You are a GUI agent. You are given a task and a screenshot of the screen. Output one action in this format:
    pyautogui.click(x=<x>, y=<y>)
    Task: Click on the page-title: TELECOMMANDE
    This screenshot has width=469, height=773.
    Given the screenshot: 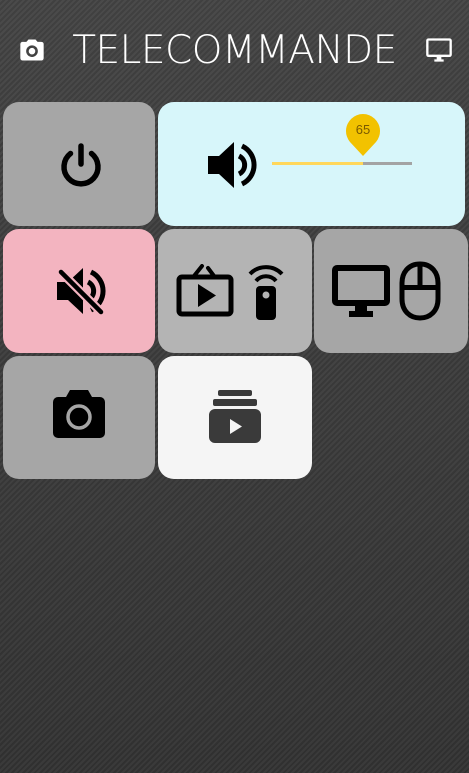 What is the action you would take?
    pyautogui.click(x=234, y=50)
    